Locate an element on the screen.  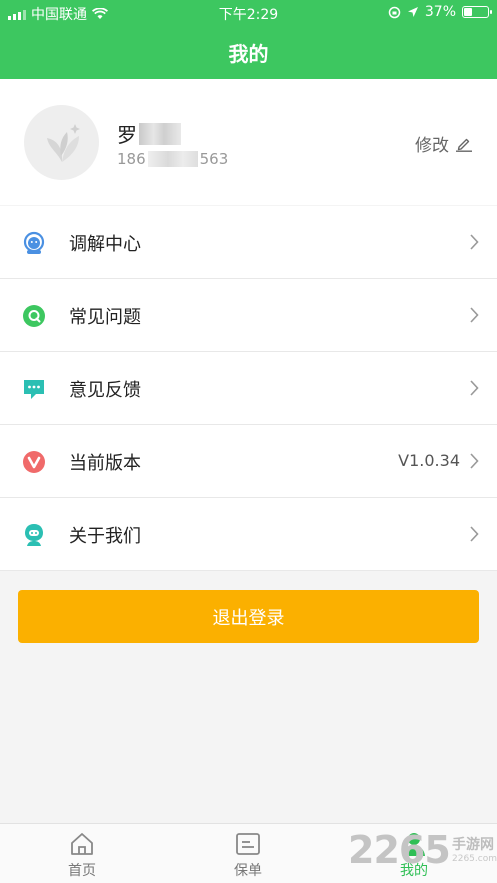
rotation-lock-icon is located at coordinates (394, 12).